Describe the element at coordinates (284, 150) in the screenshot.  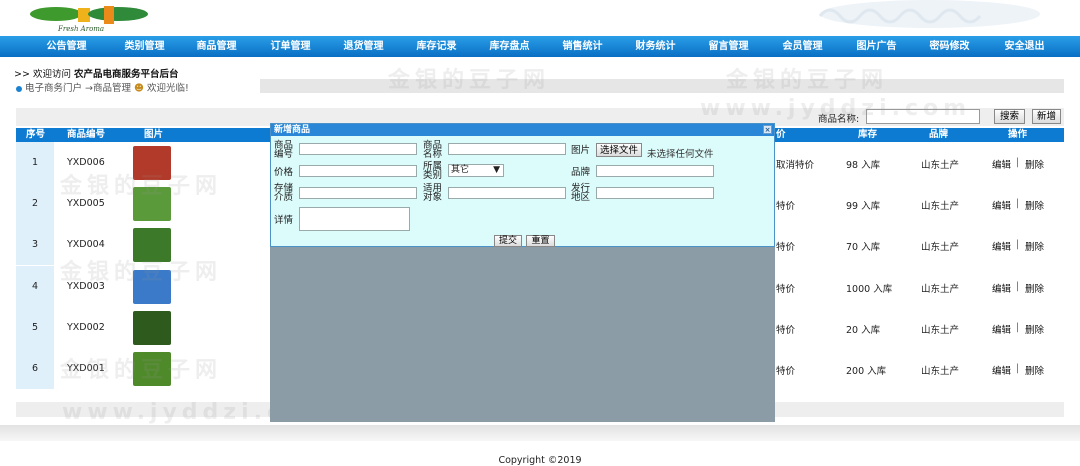
I see `label-code: 商品编号` at that location.